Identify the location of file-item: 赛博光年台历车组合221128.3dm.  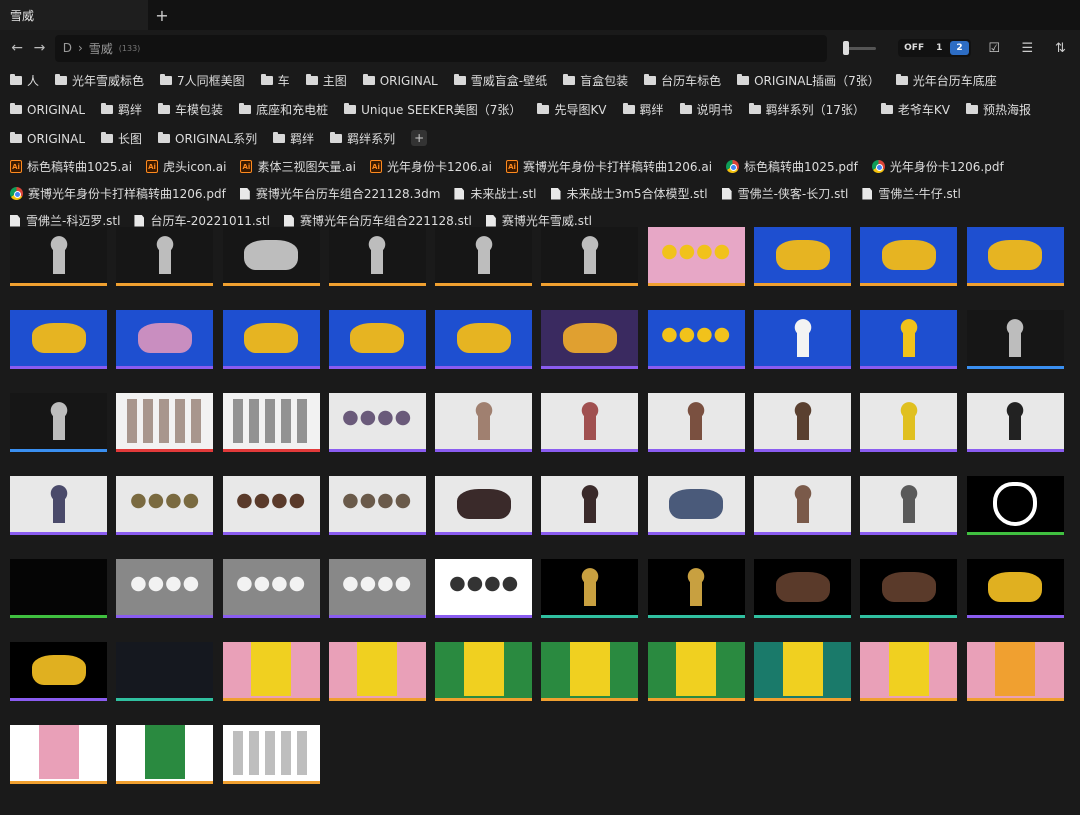
(339, 193).